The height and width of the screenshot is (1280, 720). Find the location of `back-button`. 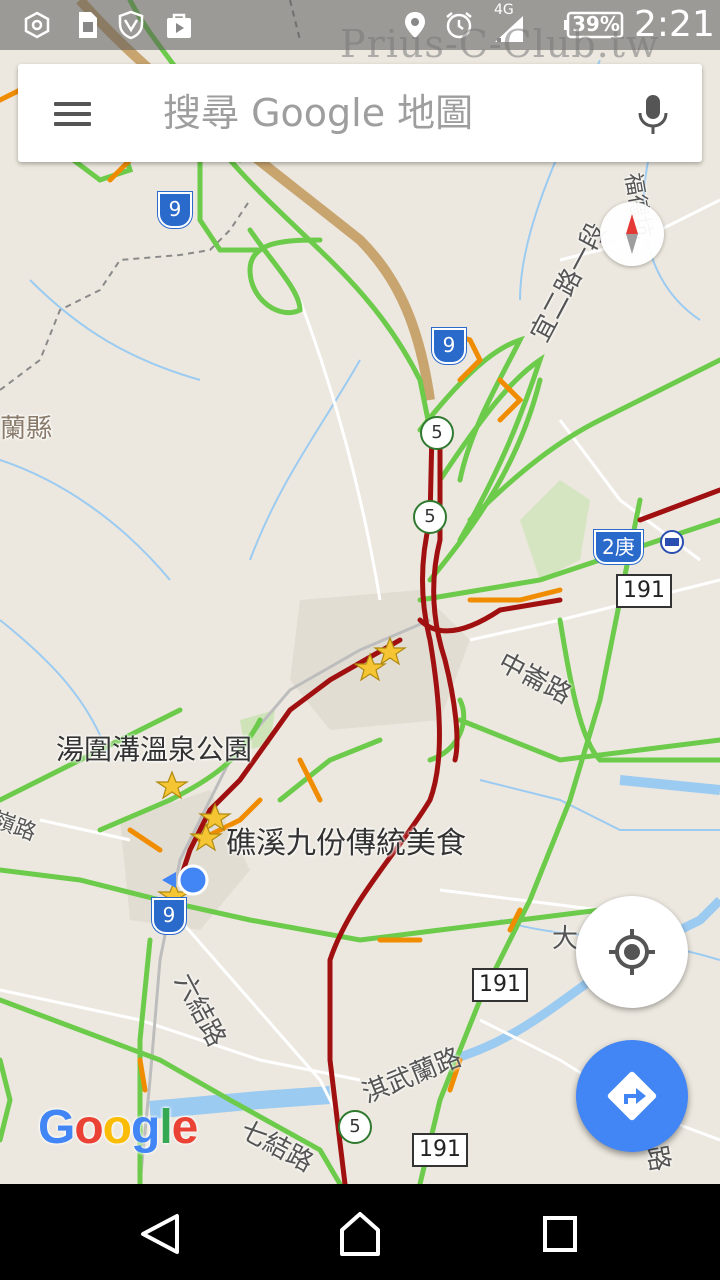

back-button is located at coordinates (160, 1232).